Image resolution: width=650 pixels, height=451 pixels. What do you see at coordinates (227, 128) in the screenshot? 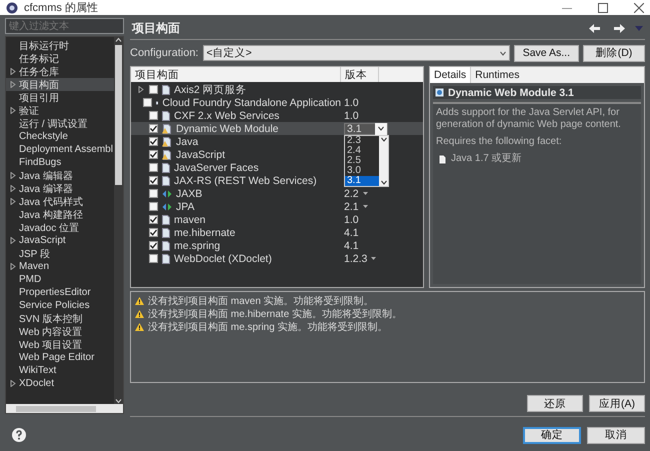
I see `facet-name: Dynamic Web Module` at bounding box center [227, 128].